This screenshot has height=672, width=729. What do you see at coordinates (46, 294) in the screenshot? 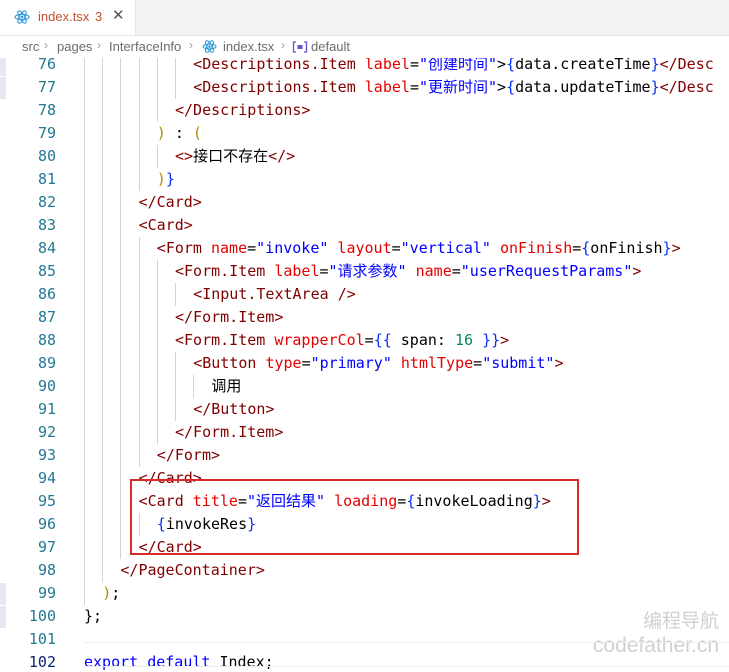
I see `line-number: 86` at bounding box center [46, 294].